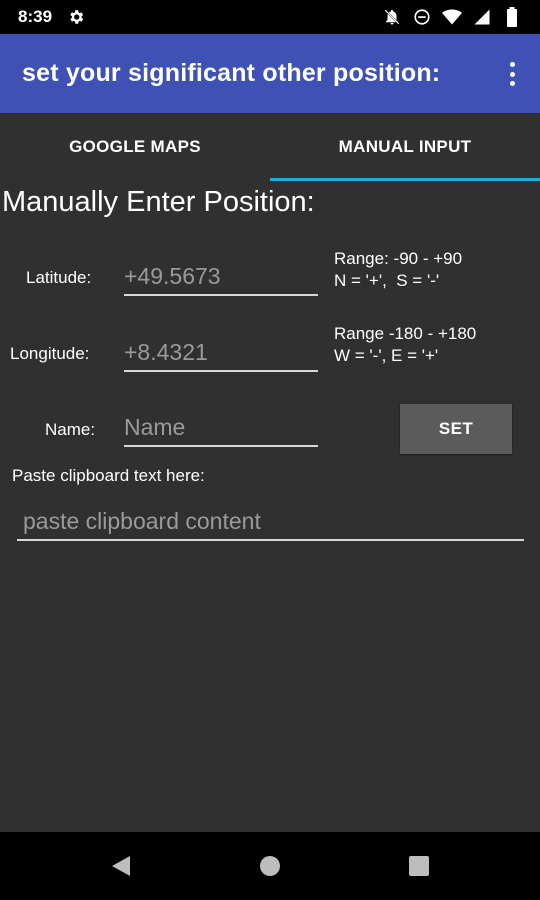 This screenshot has height=900, width=540. I want to click on longitude-direction-text: W = '-', E = '+', so click(386, 355).